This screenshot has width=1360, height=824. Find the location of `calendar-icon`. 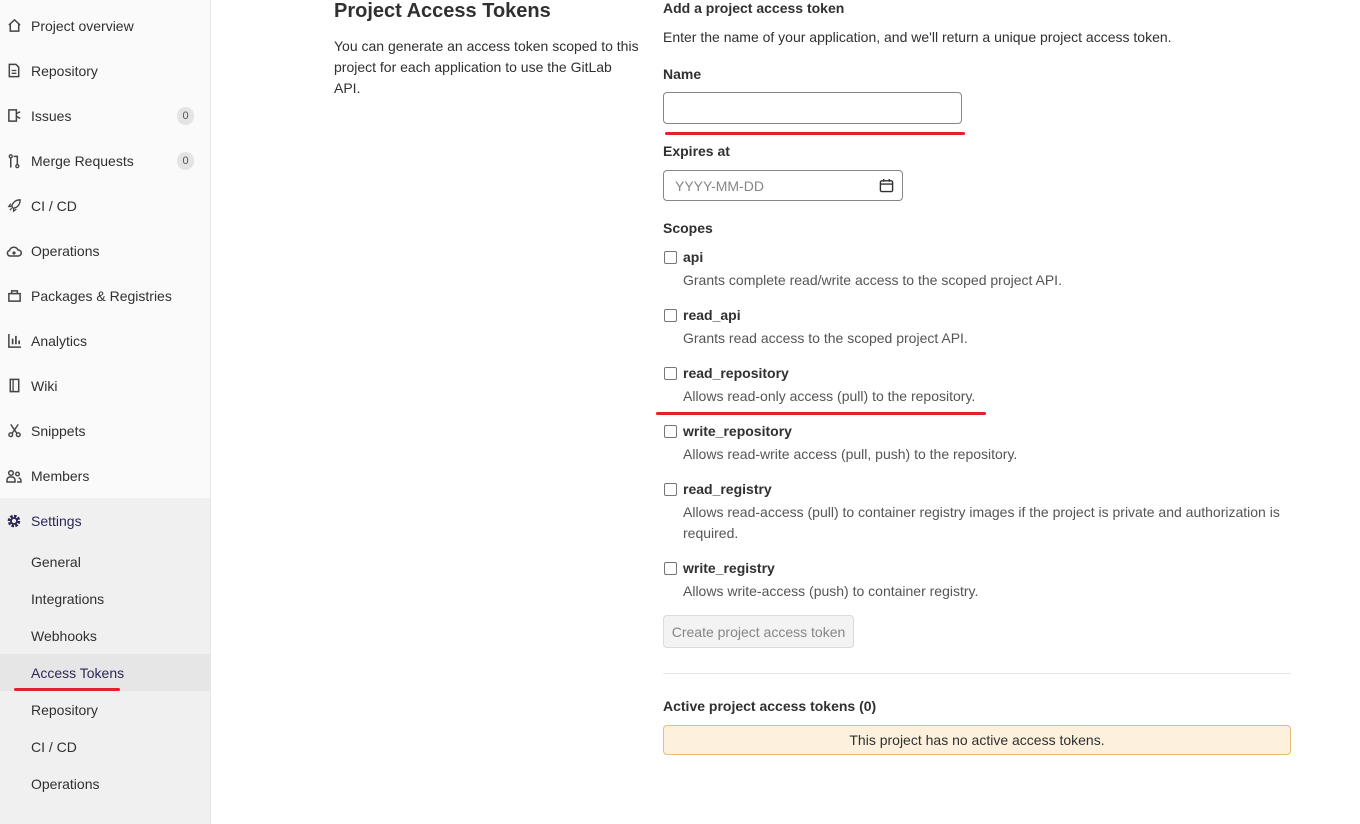

calendar-icon is located at coordinates (886, 185).